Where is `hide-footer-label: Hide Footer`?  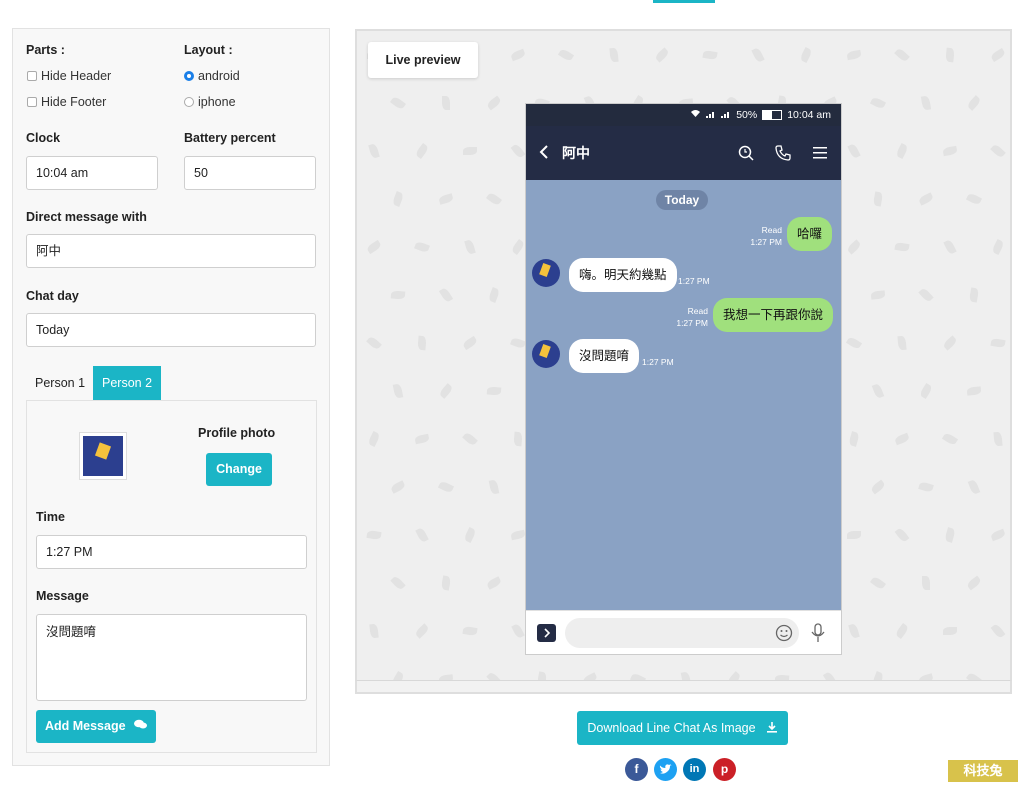
hide-footer-label: Hide Footer is located at coordinates (74, 102).